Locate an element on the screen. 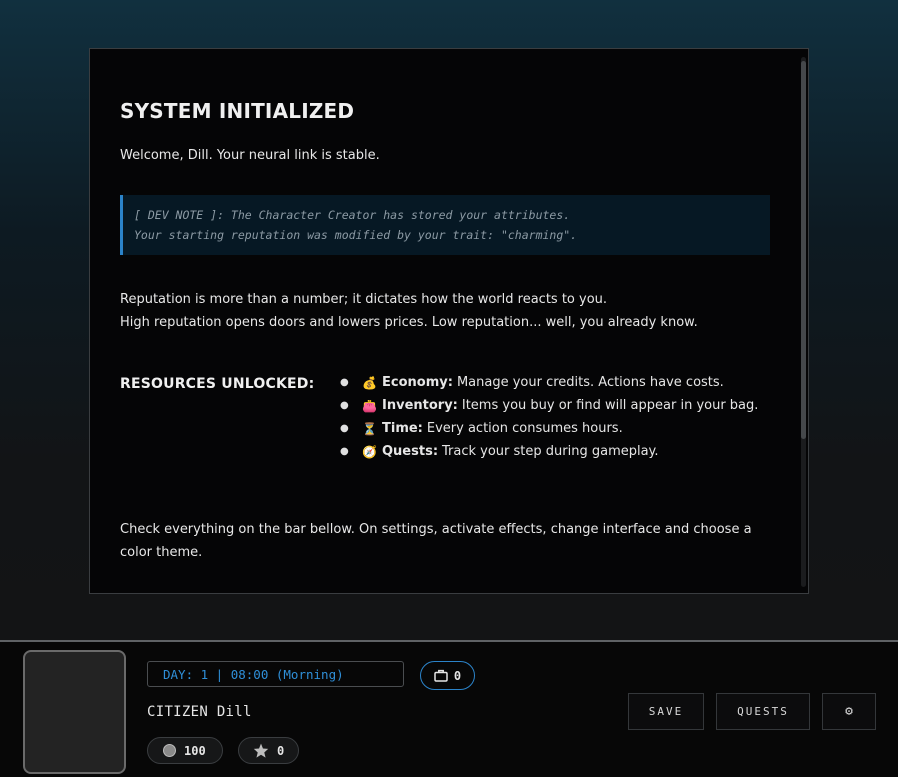 This screenshot has width=898, height=777. reputation-badge: 0 is located at coordinates (268, 750).